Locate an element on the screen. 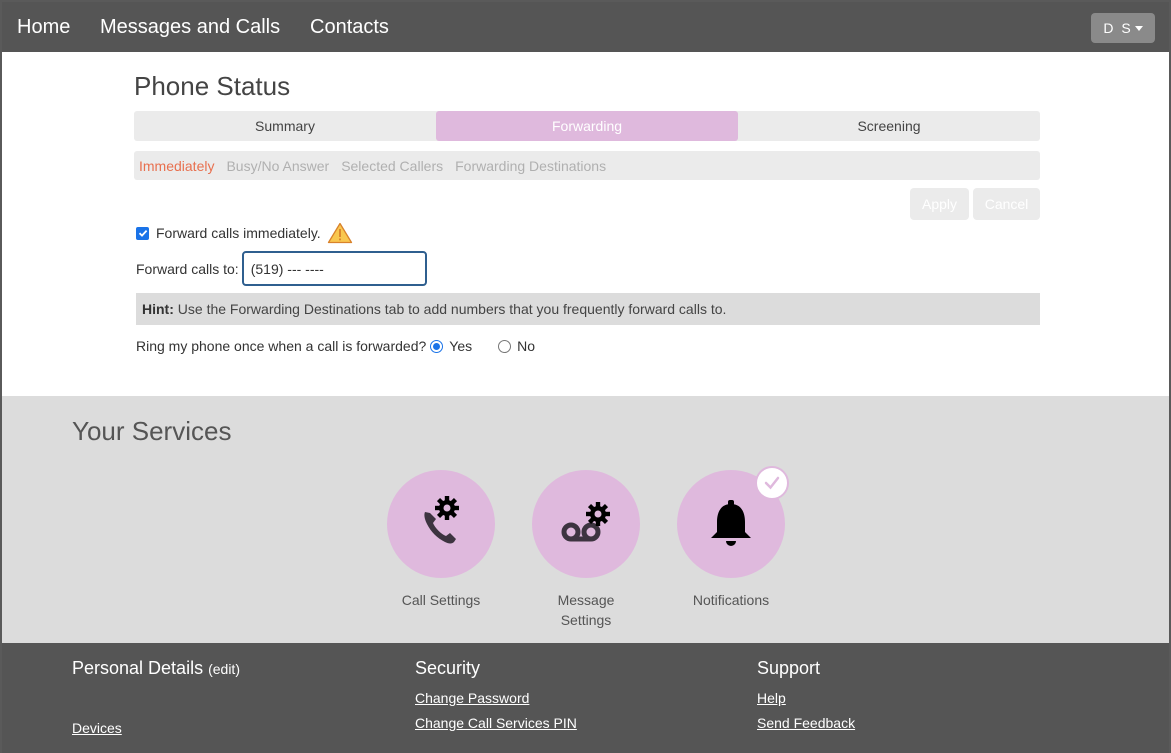 The height and width of the screenshot is (753, 1171). call-settings-label: Call Settings is located at coordinates (441, 600).